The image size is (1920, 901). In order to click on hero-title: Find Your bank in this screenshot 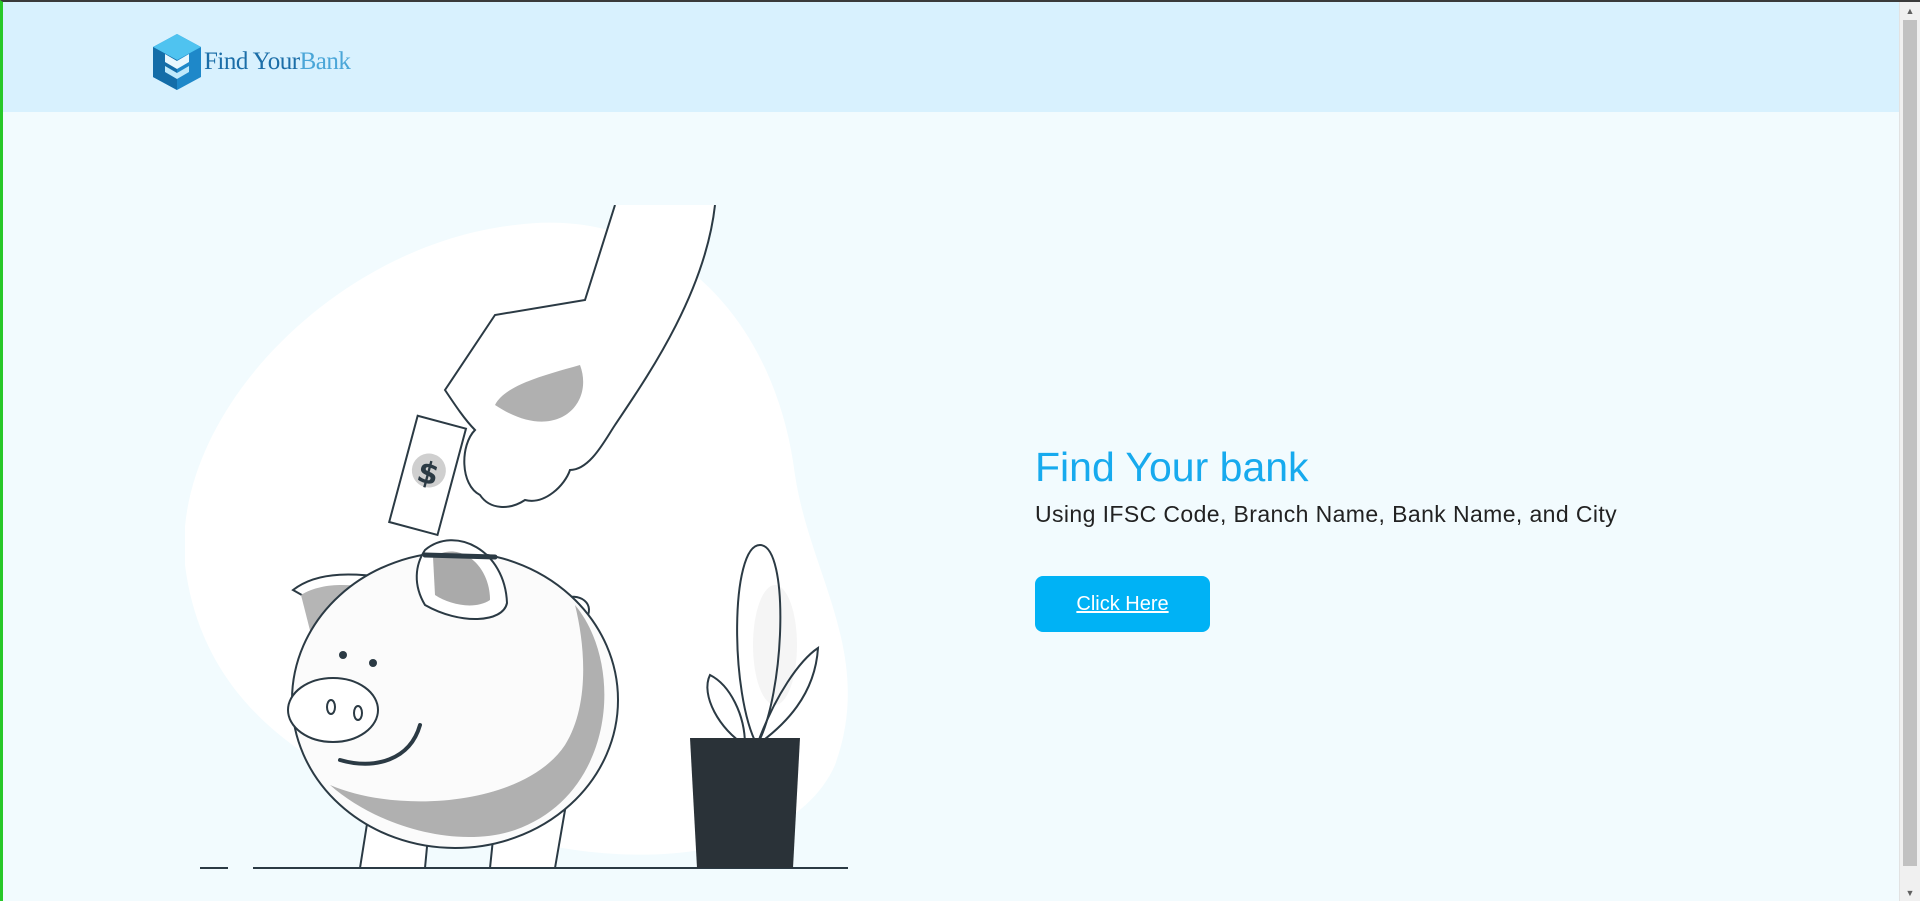, I will do `click(1172, 467)`.